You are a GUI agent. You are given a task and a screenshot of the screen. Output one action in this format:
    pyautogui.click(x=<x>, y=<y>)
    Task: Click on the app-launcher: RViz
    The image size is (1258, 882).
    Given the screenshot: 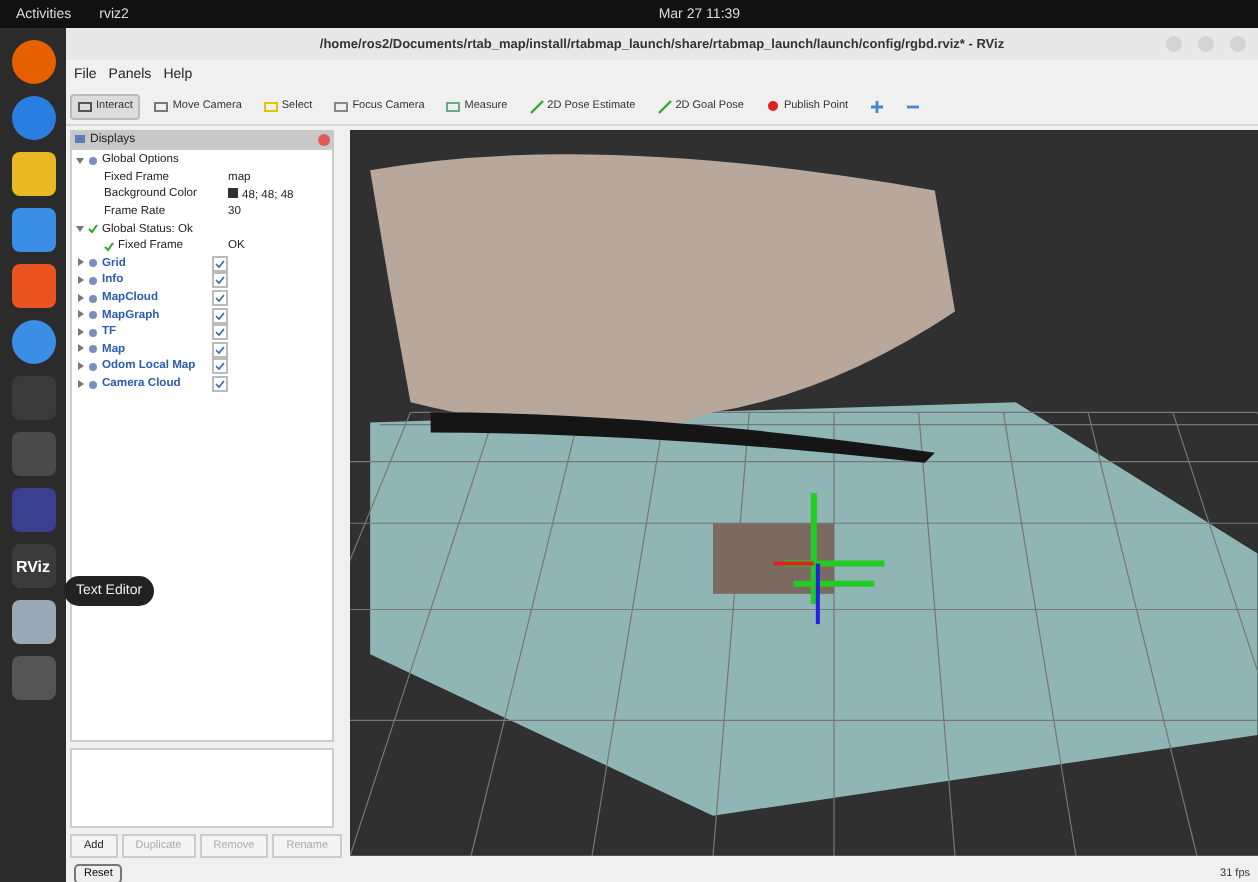 What is the action you would take?
    pyautogui.click(x=33, y=566)
    